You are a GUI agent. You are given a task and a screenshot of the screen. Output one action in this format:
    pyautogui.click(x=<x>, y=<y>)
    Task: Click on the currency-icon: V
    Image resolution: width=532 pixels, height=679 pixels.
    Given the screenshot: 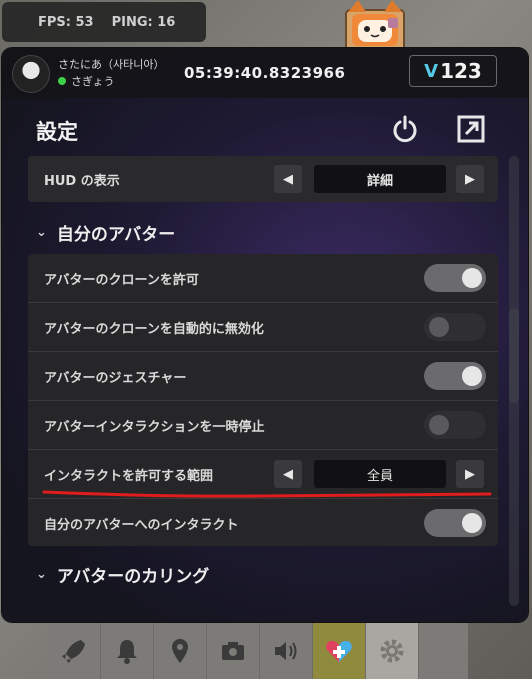 What is the action you would take?
    pyautogui.click(x=431, y=71)
    